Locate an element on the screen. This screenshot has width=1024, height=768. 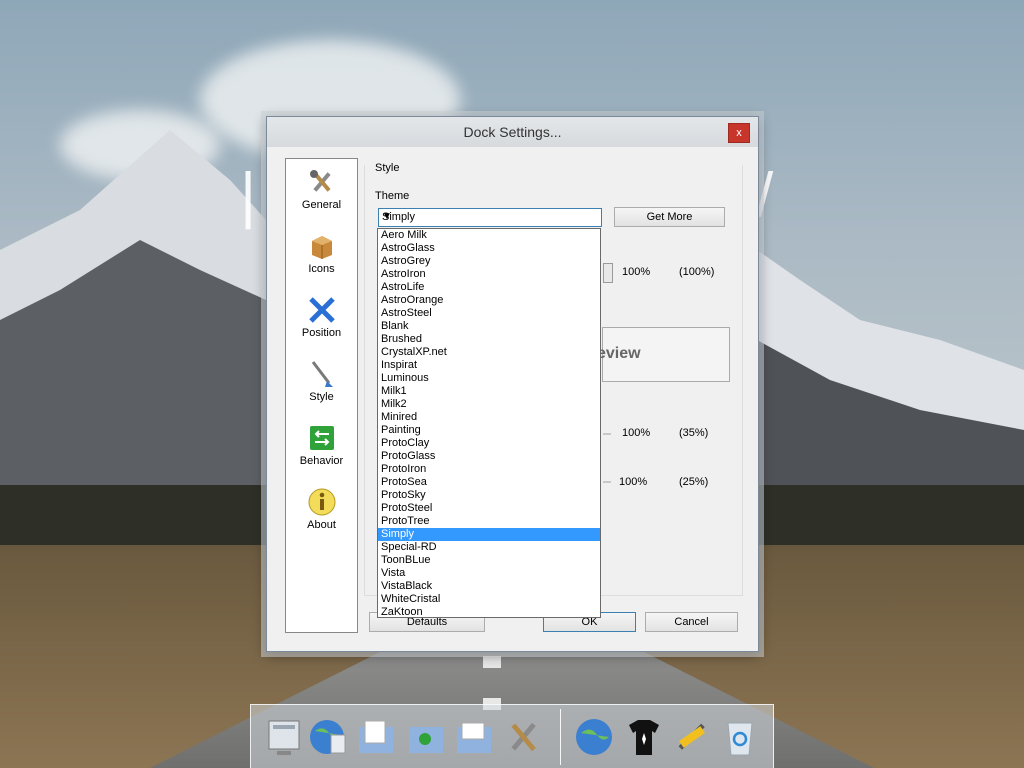
cancel-button: Cancel is located at coordinates (691, 622).